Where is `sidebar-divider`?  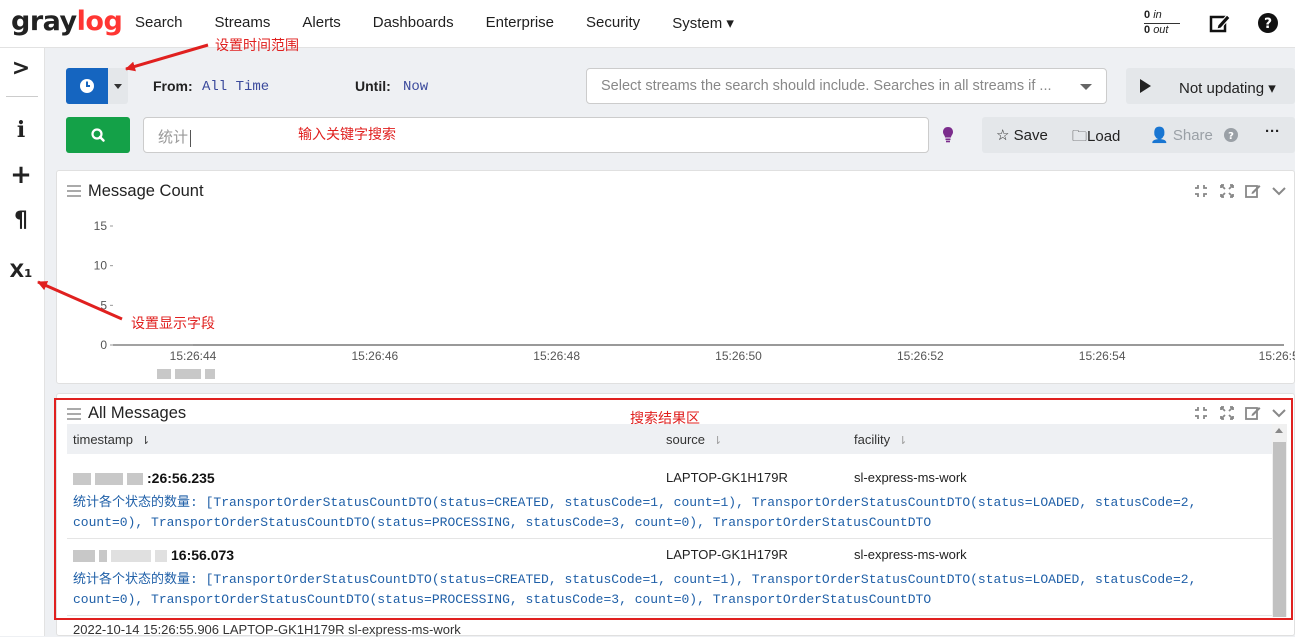 sidebar-divider is located at coordinates (22, 96).